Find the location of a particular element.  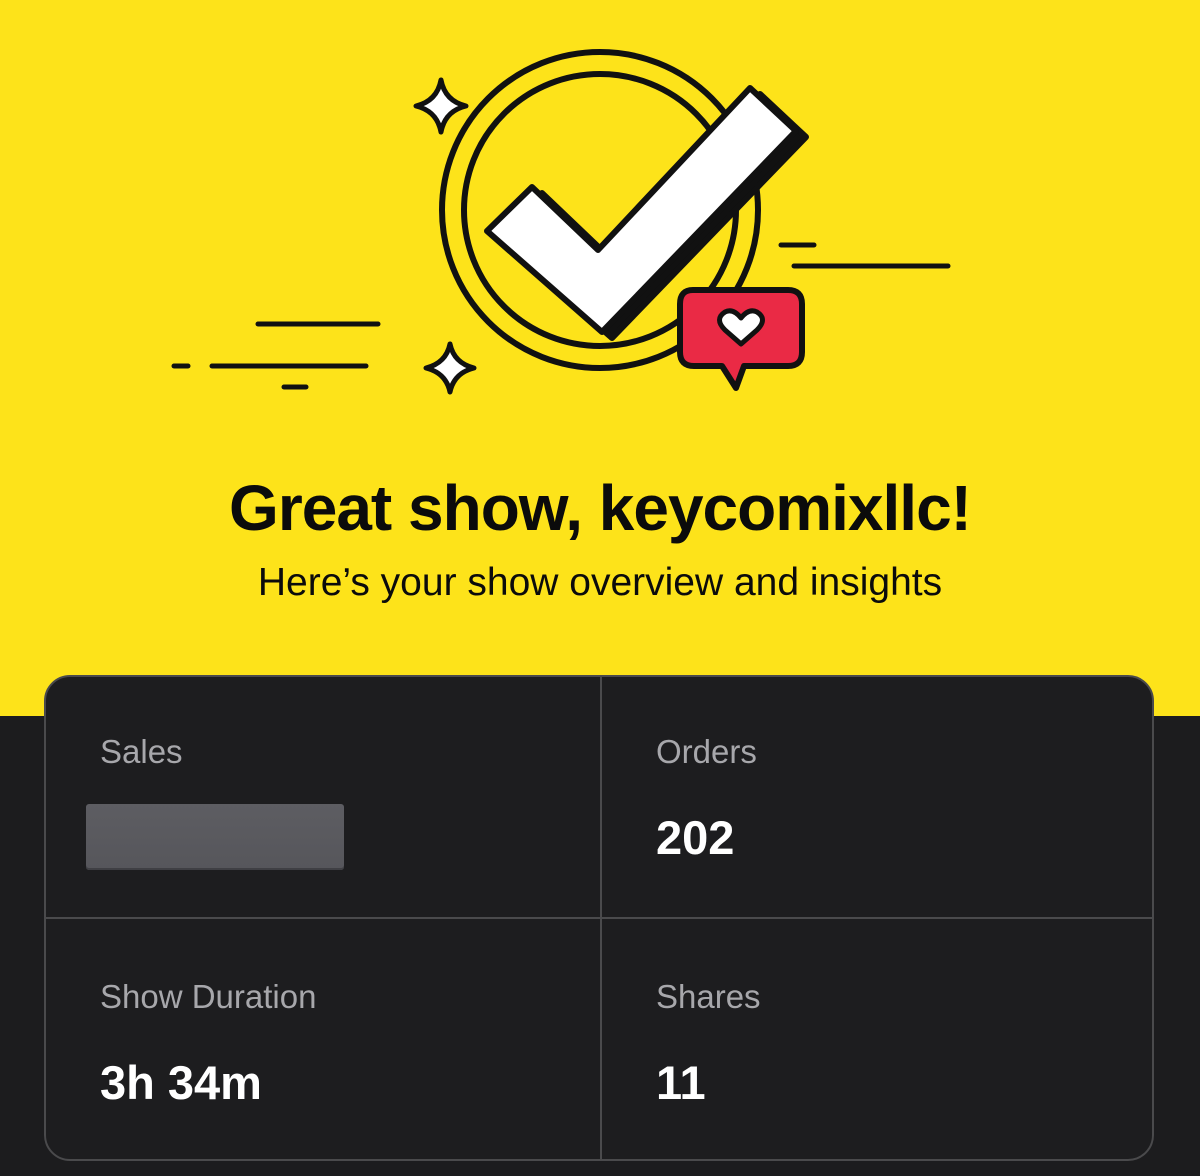

grid-divider-horizontal is located at coordinates (599, 918).